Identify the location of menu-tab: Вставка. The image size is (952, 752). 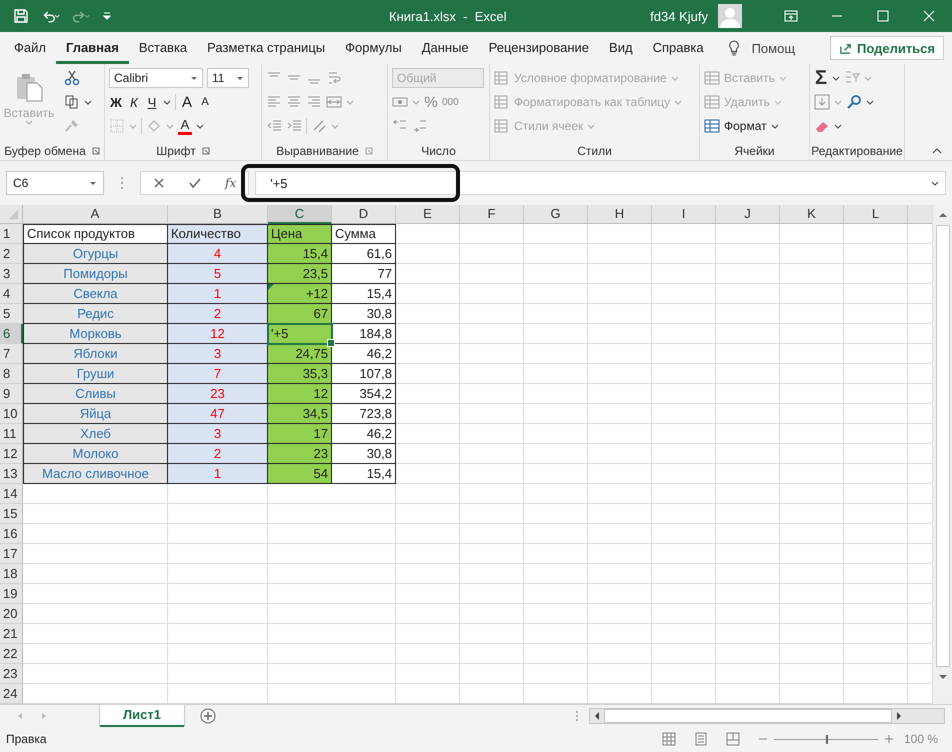
(163, 48).